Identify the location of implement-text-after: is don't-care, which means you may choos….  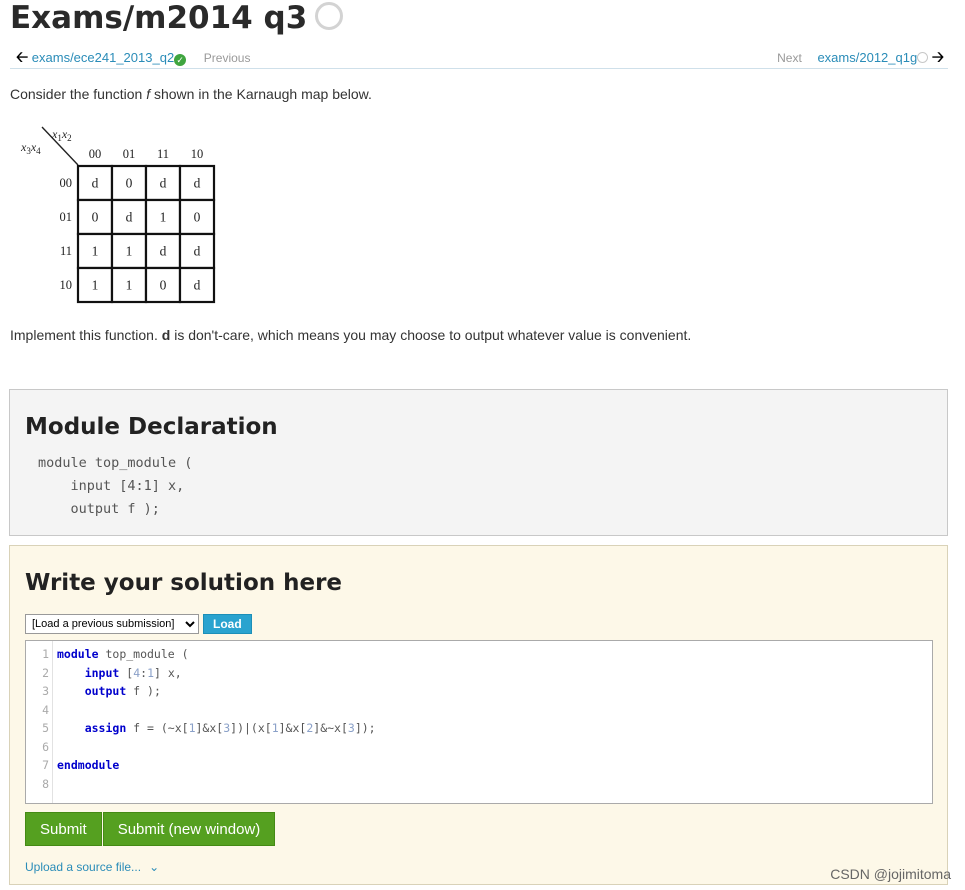
(431, 335).